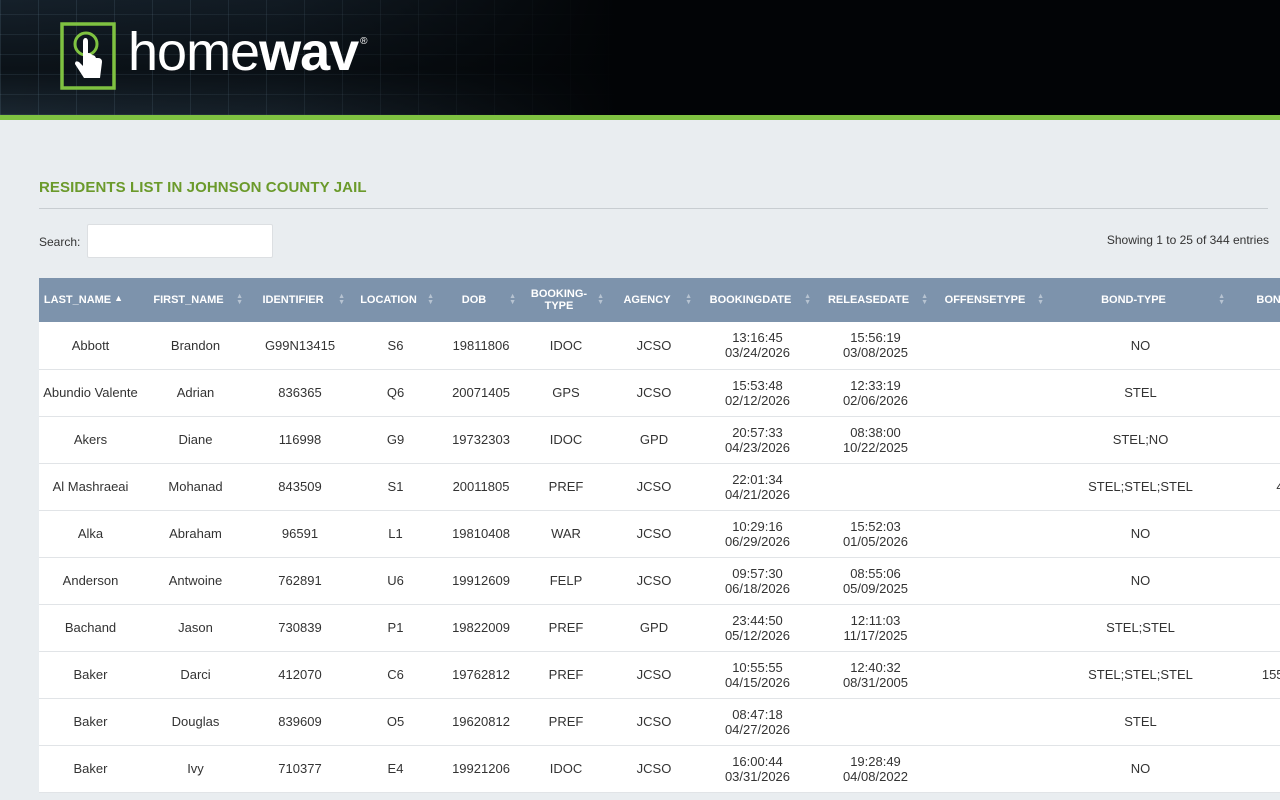 The height and width of the screenshot is (800, 1280). I want to click on cell-bond-amount: 13500, so click(1255, 722).